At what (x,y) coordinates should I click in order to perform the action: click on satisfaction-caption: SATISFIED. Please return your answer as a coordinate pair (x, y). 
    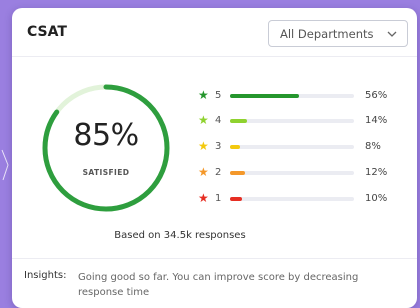
    Looking at the image, I should click on (106, 172).